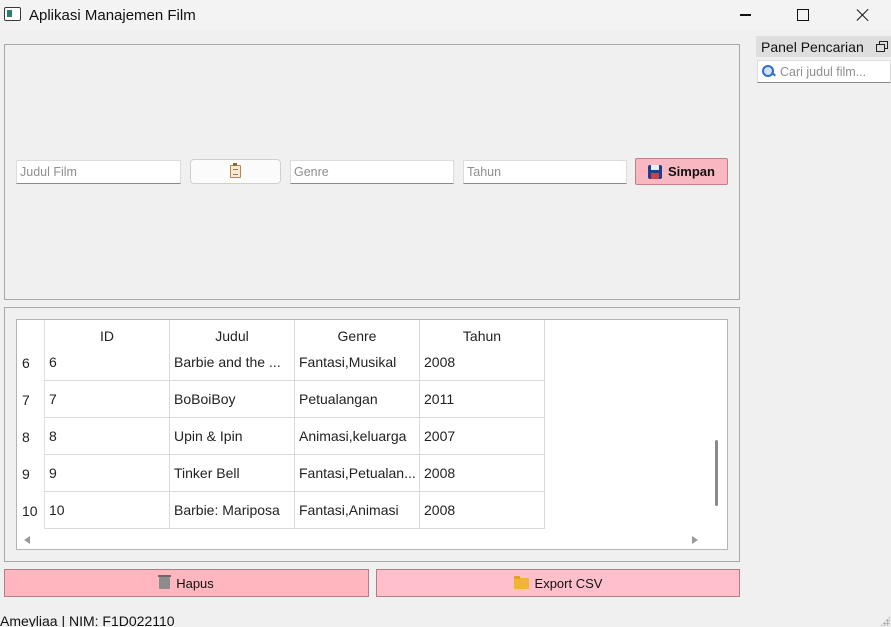 The width and height of the screenshot is (891, 627). Describe the element at coordinates (98, 172) in the screenshot. I see `judul-film-input` at that location.